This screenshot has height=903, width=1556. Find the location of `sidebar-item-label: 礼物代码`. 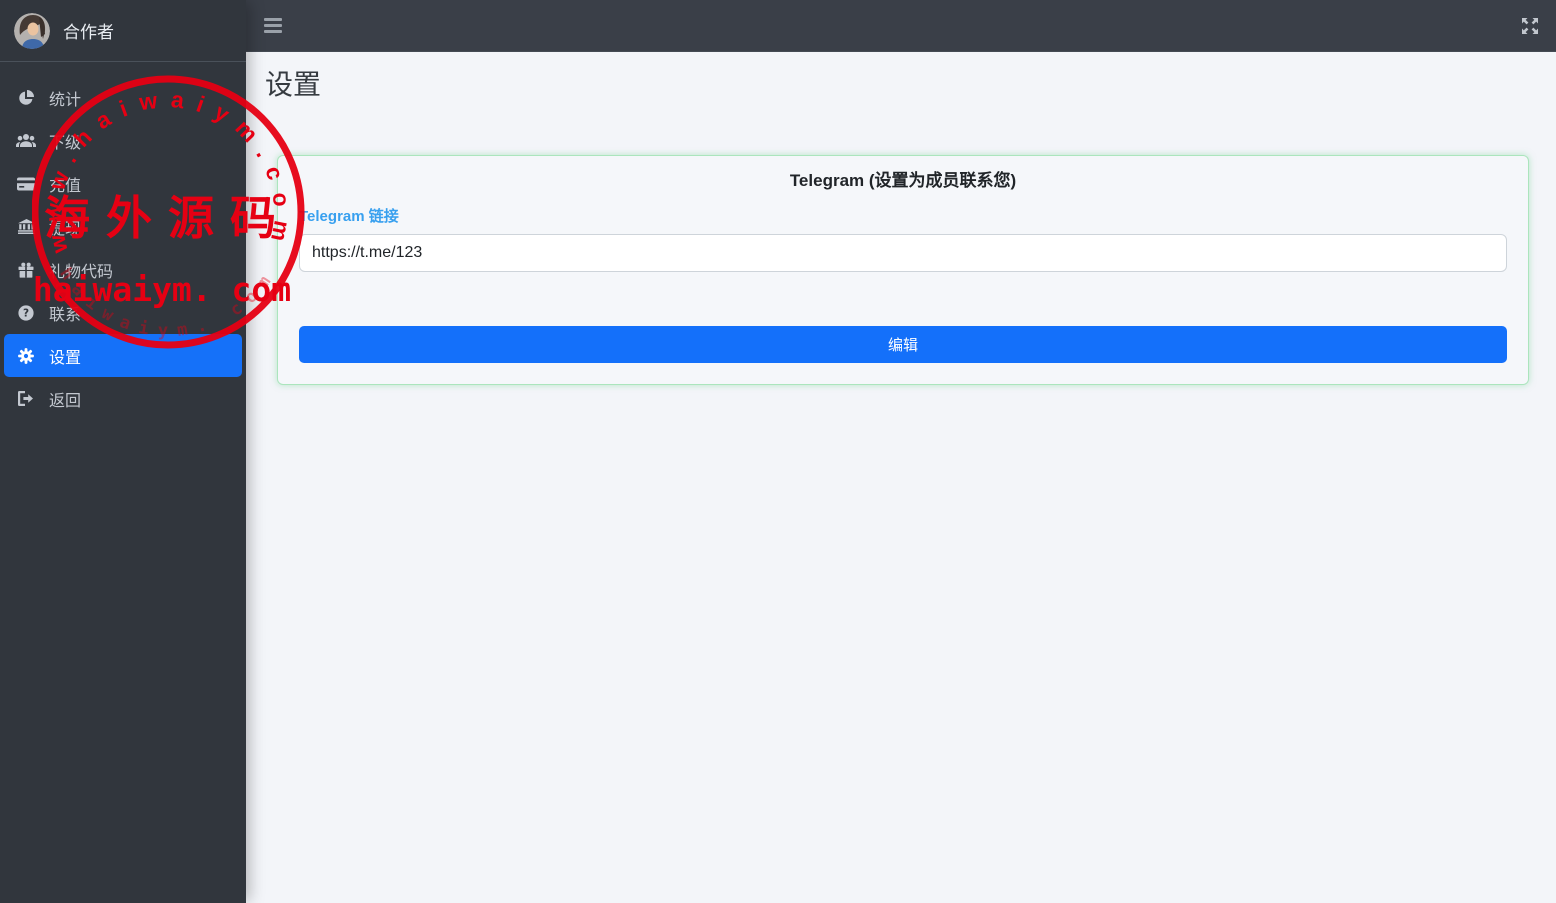

sidebar-item-label: 礼物代码 is located at coordinates (81, 272).